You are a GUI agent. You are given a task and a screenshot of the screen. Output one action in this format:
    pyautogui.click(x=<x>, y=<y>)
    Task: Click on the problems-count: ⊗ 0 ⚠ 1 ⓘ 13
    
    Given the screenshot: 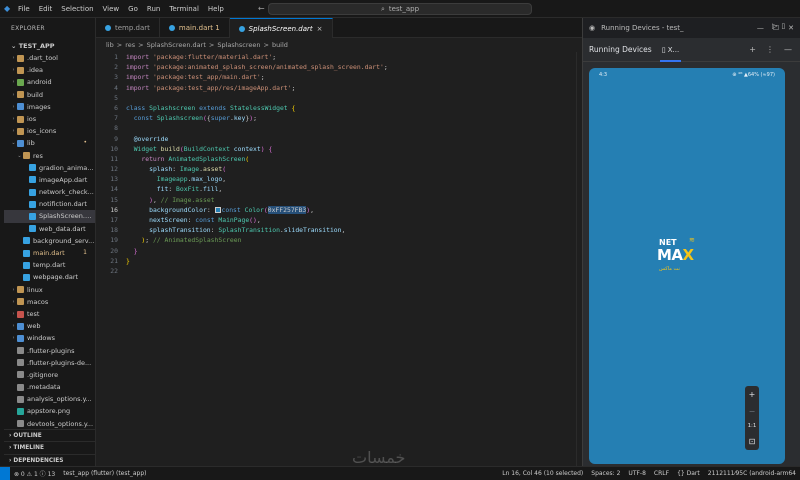 What is the action you would take?
    pyautogui.click(x=34, y=473)
    